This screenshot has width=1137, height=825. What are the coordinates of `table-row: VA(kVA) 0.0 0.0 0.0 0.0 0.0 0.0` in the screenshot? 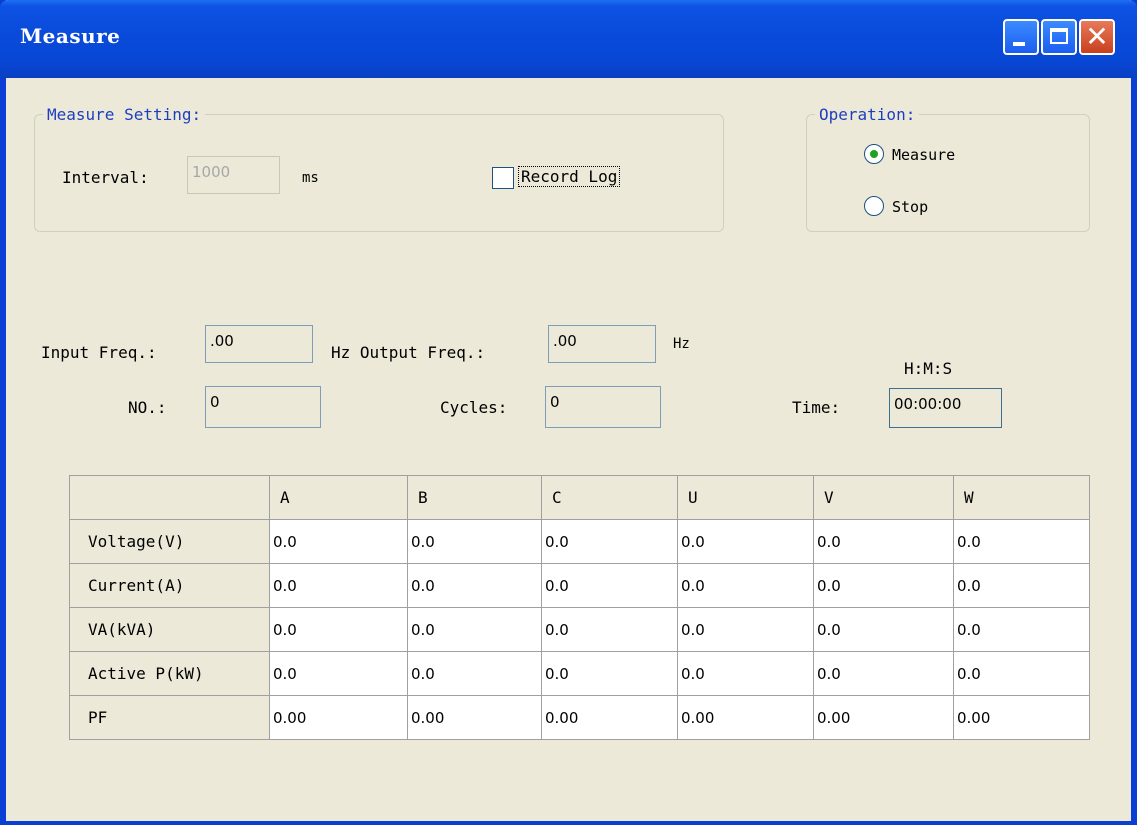 It's located at (579, 629).